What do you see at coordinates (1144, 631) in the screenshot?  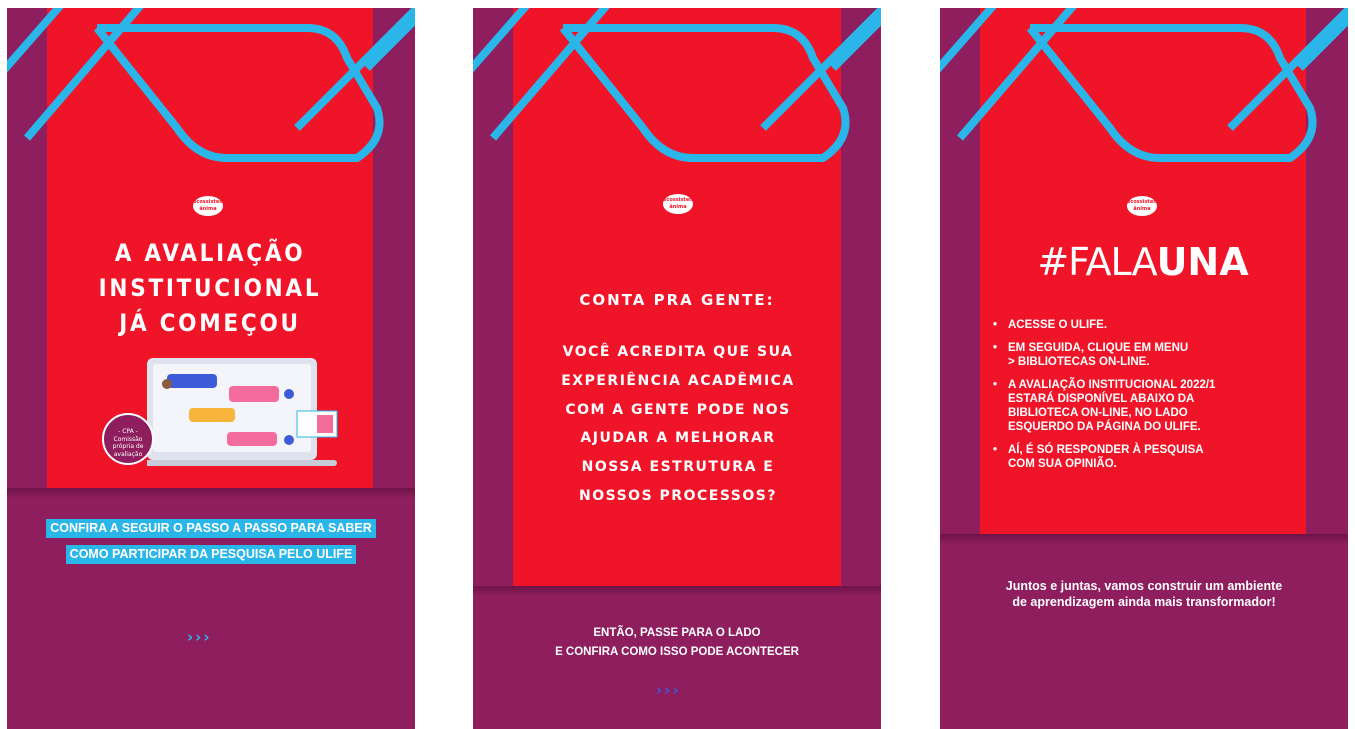 I see `pattern-area` at bounding box center [1144, 631].